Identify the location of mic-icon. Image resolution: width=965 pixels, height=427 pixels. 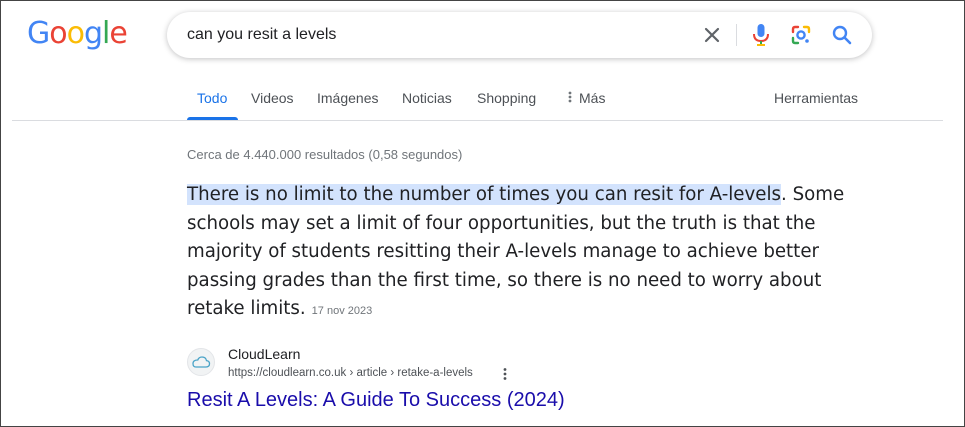
(761, 35).